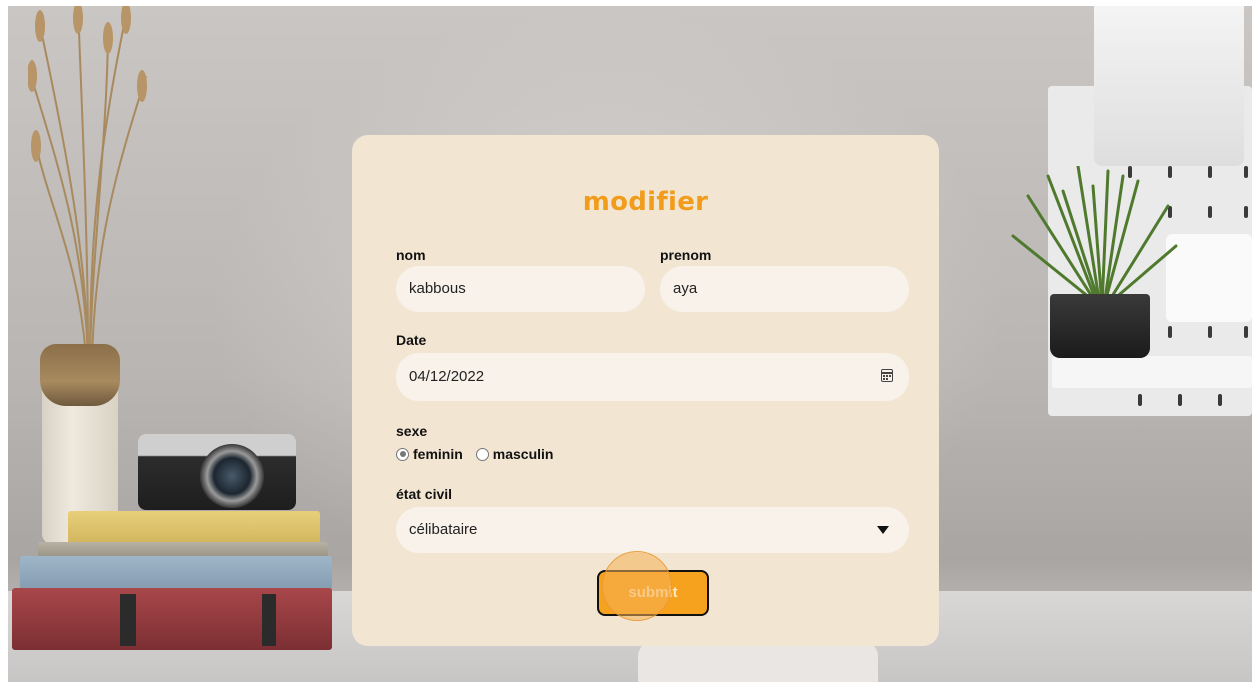 This screenshot has height=682, width=1252. I want to click on camera, so click(217, 472).